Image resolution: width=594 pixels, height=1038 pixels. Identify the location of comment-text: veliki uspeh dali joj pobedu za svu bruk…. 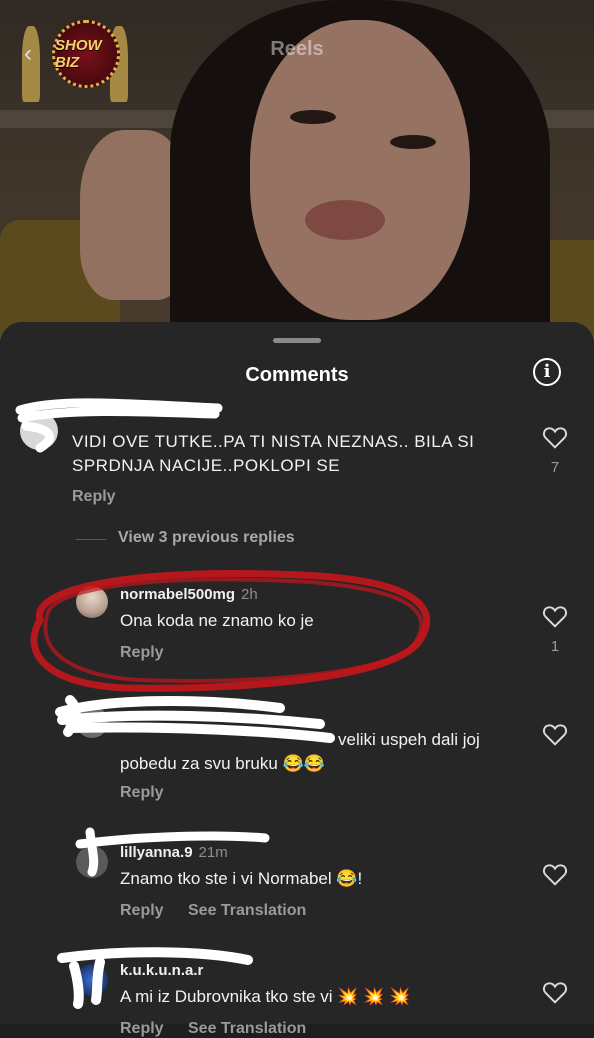
(300, 751).